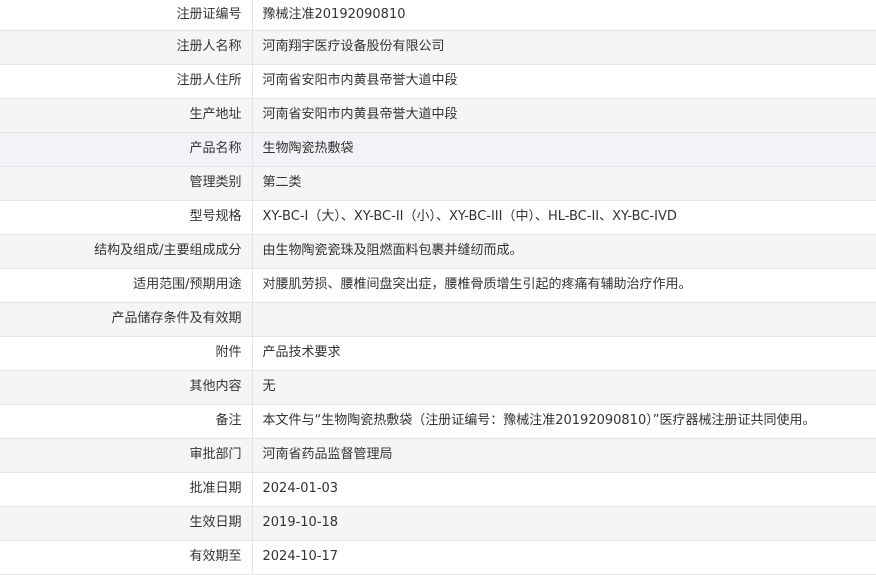  Describe the element at coordinates (126, 217) in the screenshot. I see `row-label: 型号规格` at that location.